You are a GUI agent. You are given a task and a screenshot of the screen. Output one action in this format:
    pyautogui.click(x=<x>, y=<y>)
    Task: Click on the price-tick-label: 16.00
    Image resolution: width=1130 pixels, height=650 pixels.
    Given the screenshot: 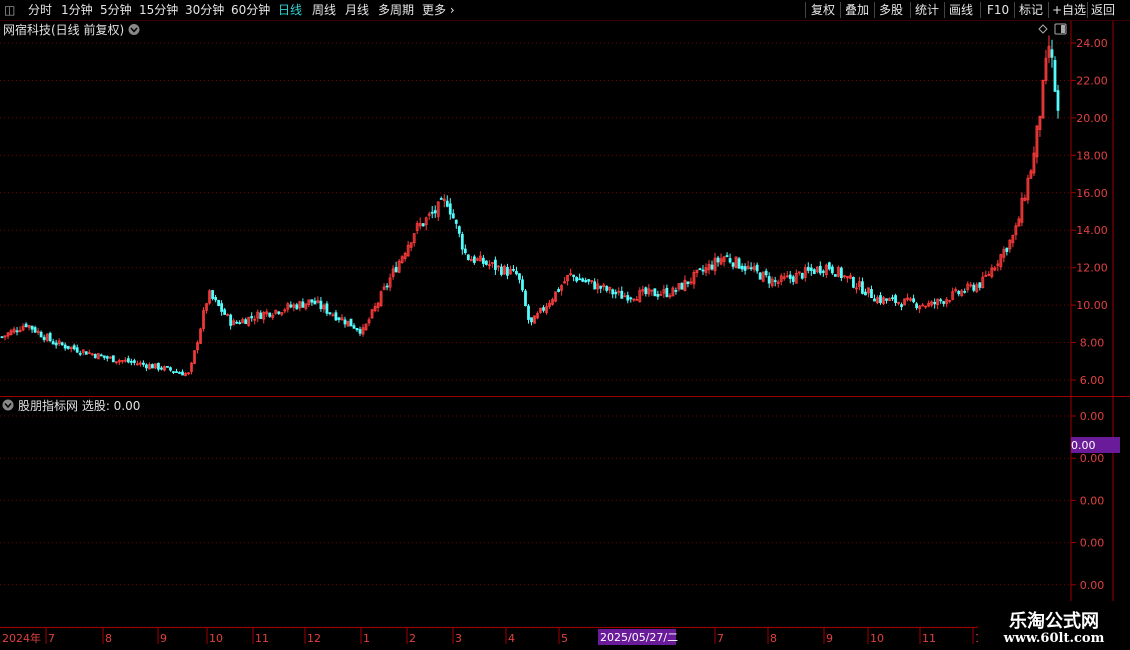 What is the action you would take?
    pyautogui.click(x=1092, y=193)
    